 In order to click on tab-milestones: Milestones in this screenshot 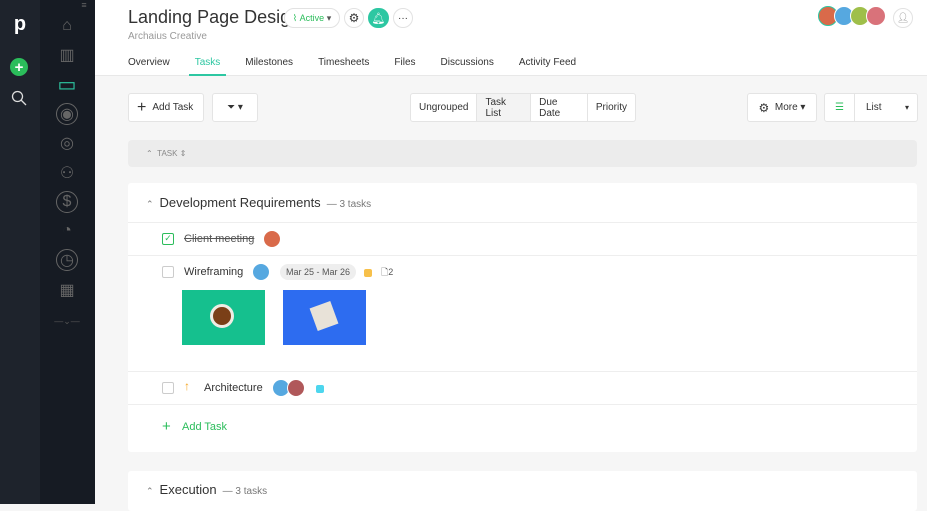, I will do `click(269, 66)`.